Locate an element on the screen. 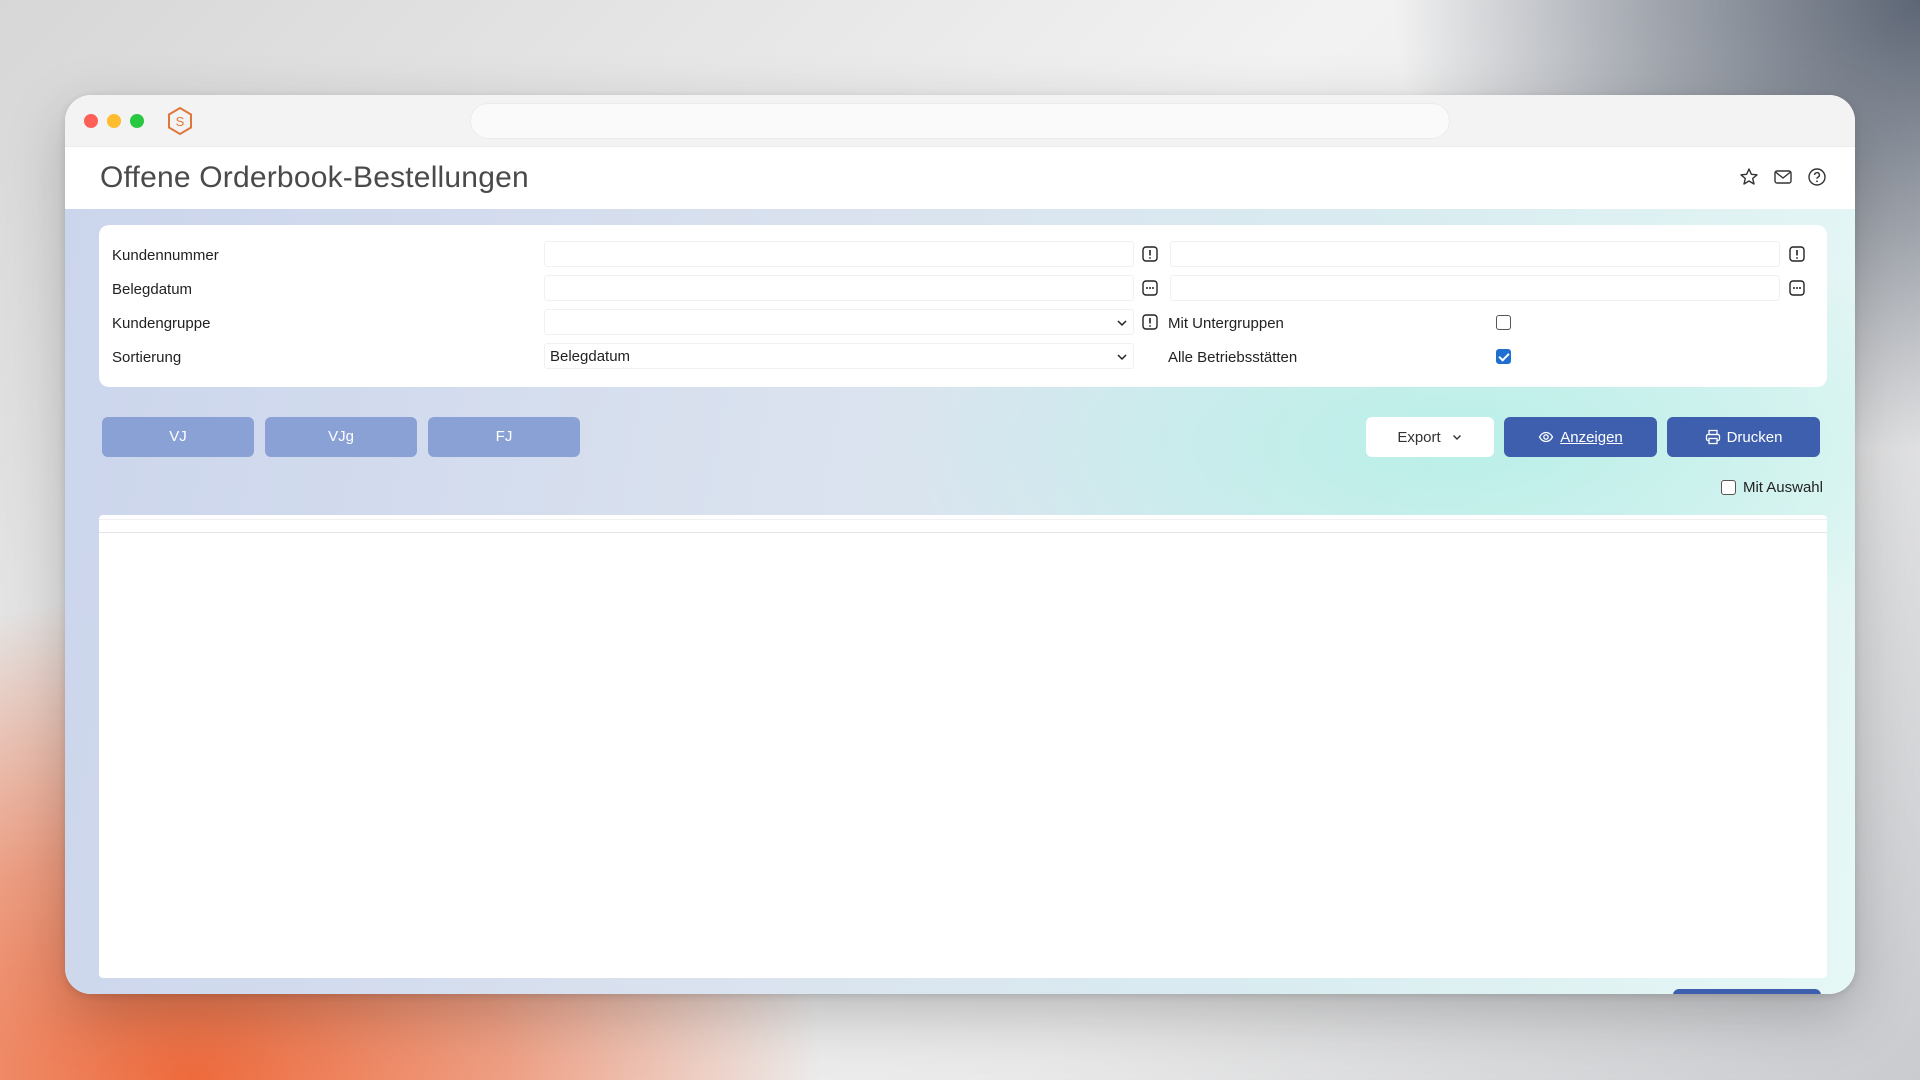  alle-betriebsstaetten-label: Alle Betriebsstätten is located at coordinates (1233, 357).